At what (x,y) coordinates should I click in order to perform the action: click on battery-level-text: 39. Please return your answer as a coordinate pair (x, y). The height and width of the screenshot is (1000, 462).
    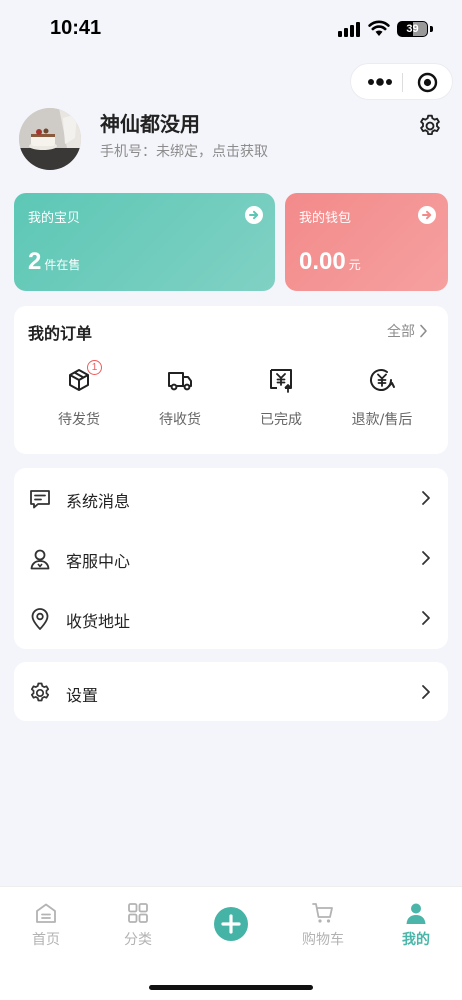
    Looking at the image, I should click on (412, 29).